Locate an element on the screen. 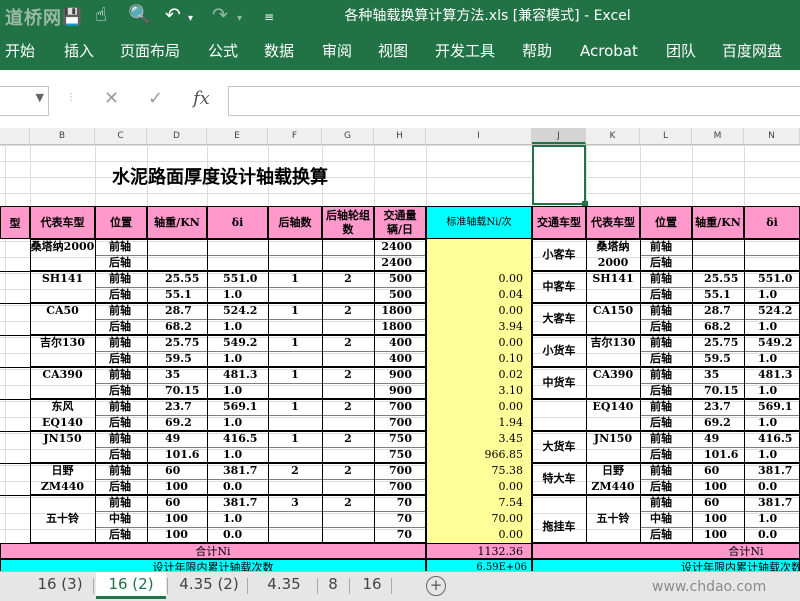  formula-bar: ▼ ⋮ ✕ ✓ fx is located at coordinates (400, 99).